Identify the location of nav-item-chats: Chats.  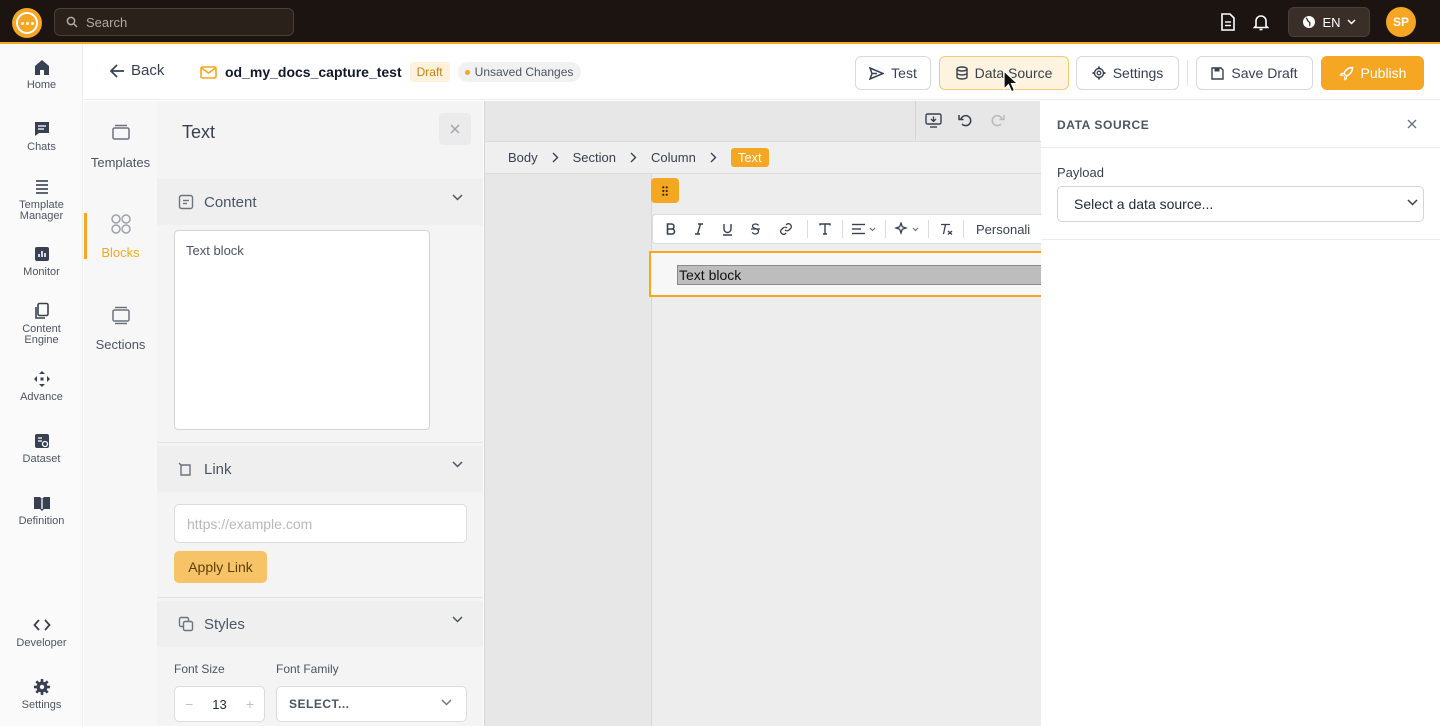
(41, 136).